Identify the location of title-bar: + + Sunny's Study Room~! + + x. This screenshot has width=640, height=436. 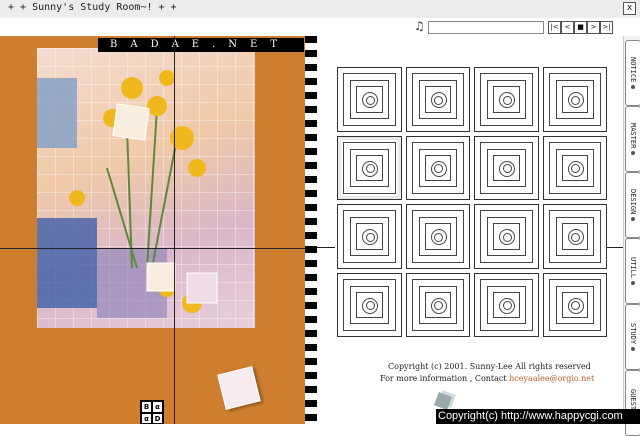
(320, 9).